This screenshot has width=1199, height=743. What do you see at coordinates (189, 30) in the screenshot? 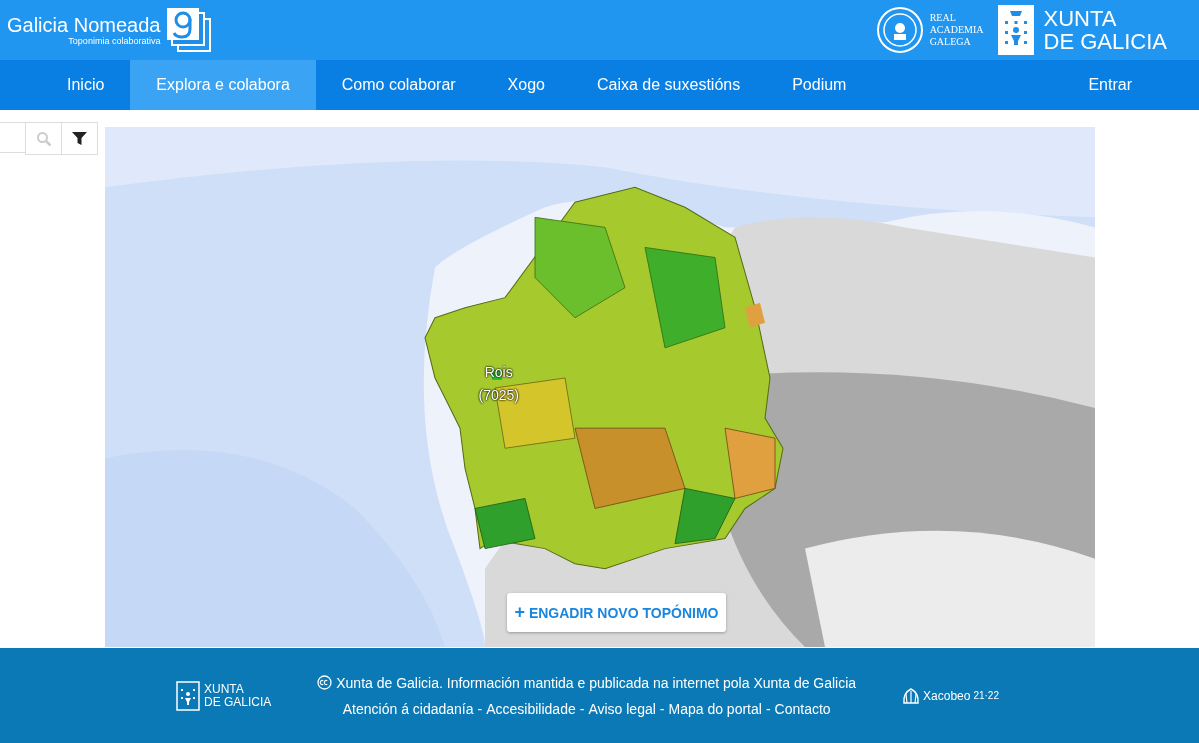
I see `pages-logo-icon` at bounding box center [189, 30].